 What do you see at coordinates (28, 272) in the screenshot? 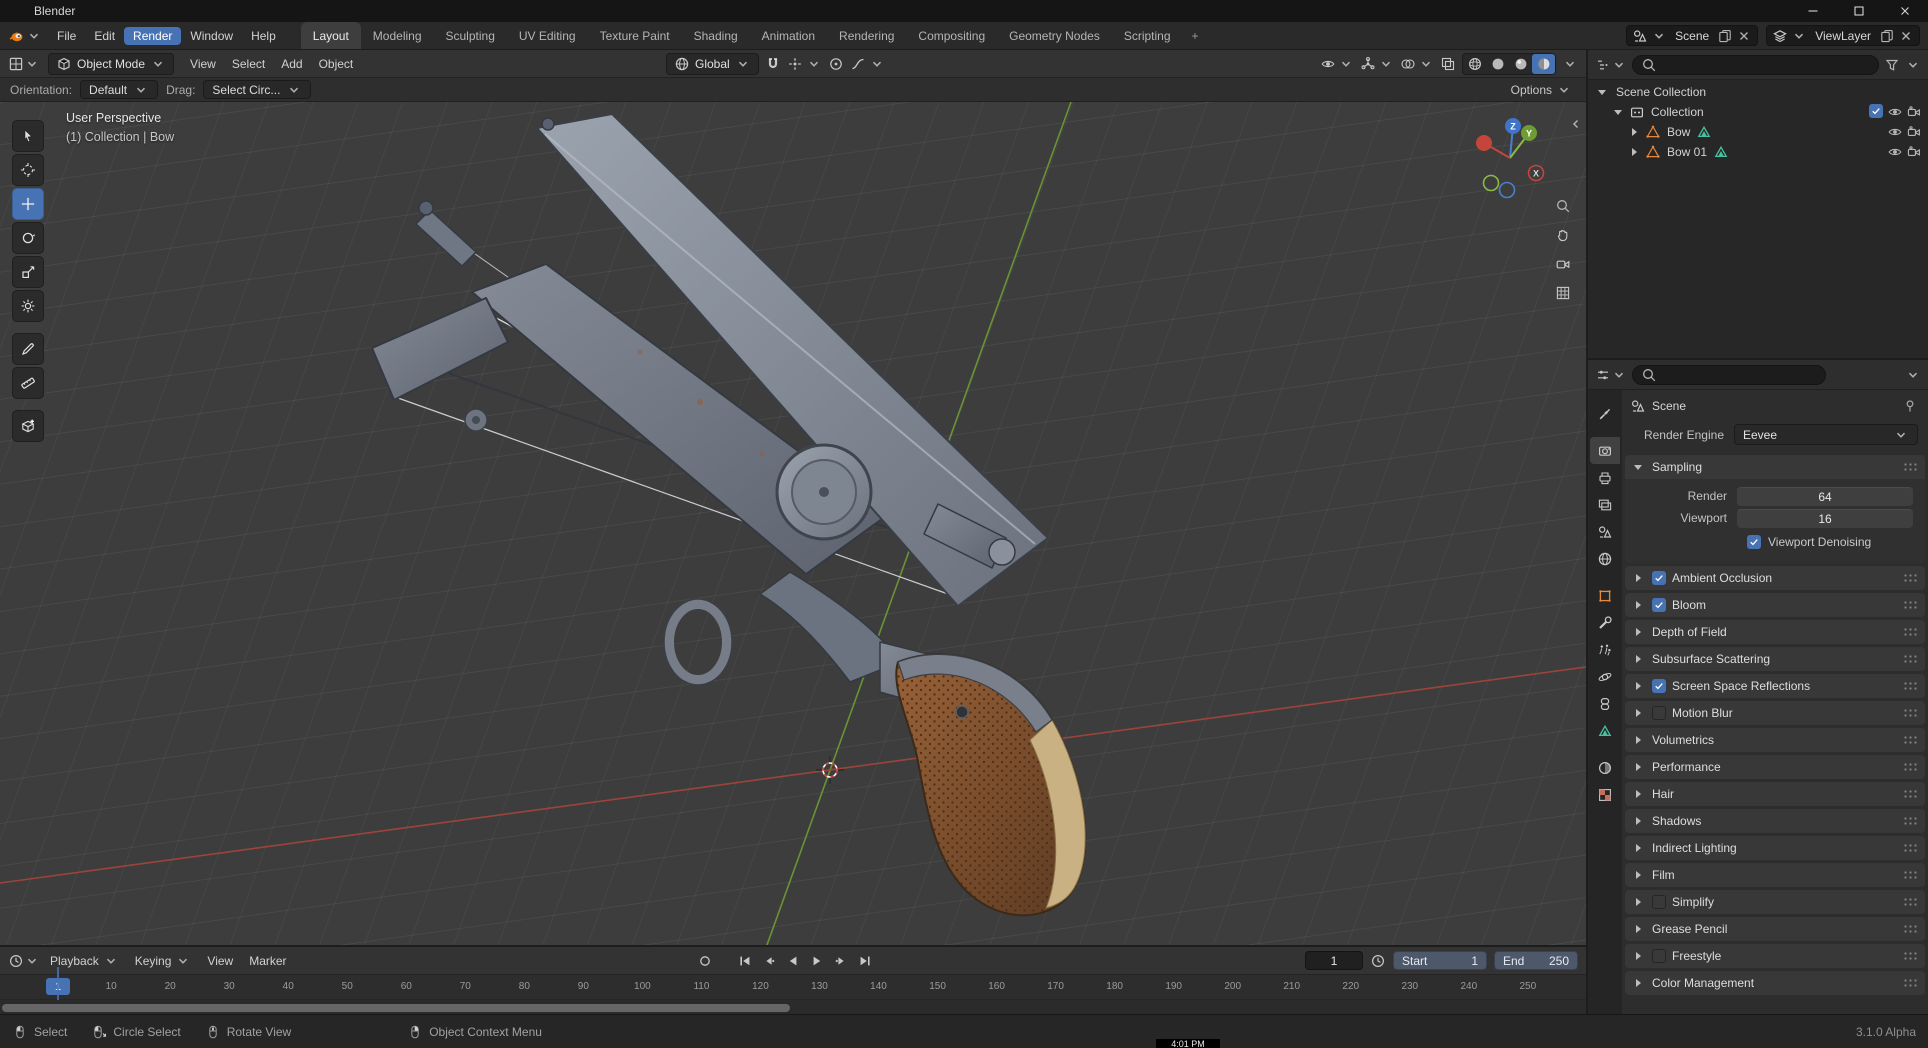
I see `tool-scale-button` at bounding box center [28, 272].